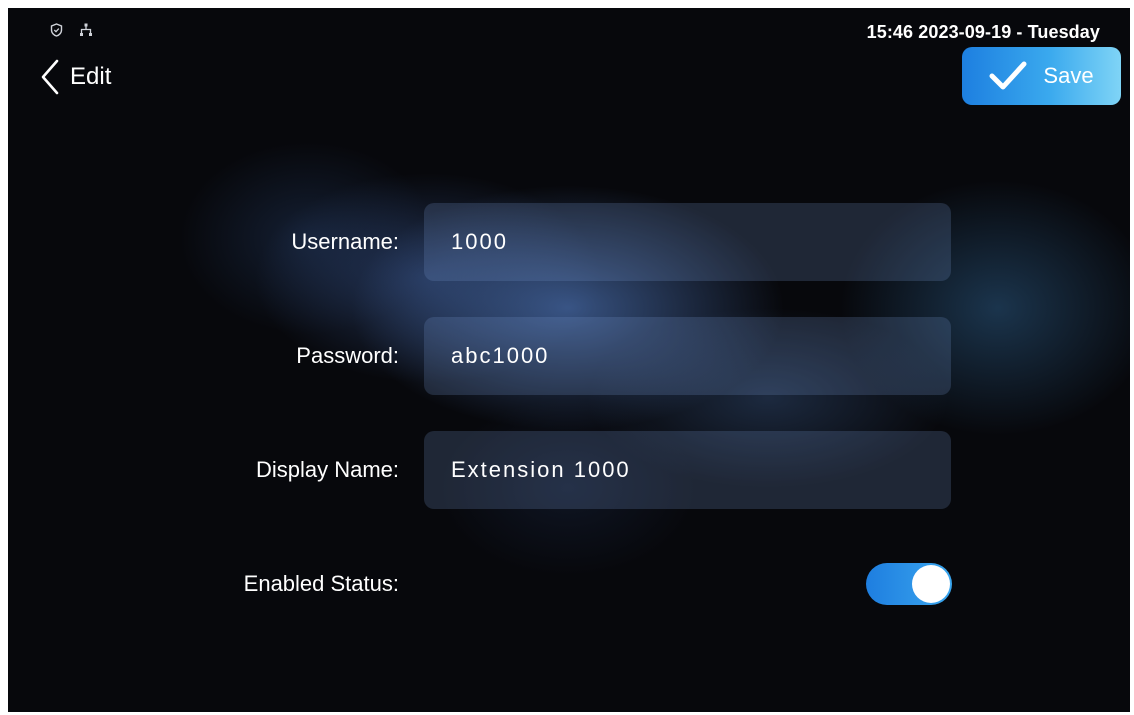 Image resolution: width=1134 pixels, height=715 pixels. I want to click on enabled-status-row: Enabled Status:, so click(569, 584).